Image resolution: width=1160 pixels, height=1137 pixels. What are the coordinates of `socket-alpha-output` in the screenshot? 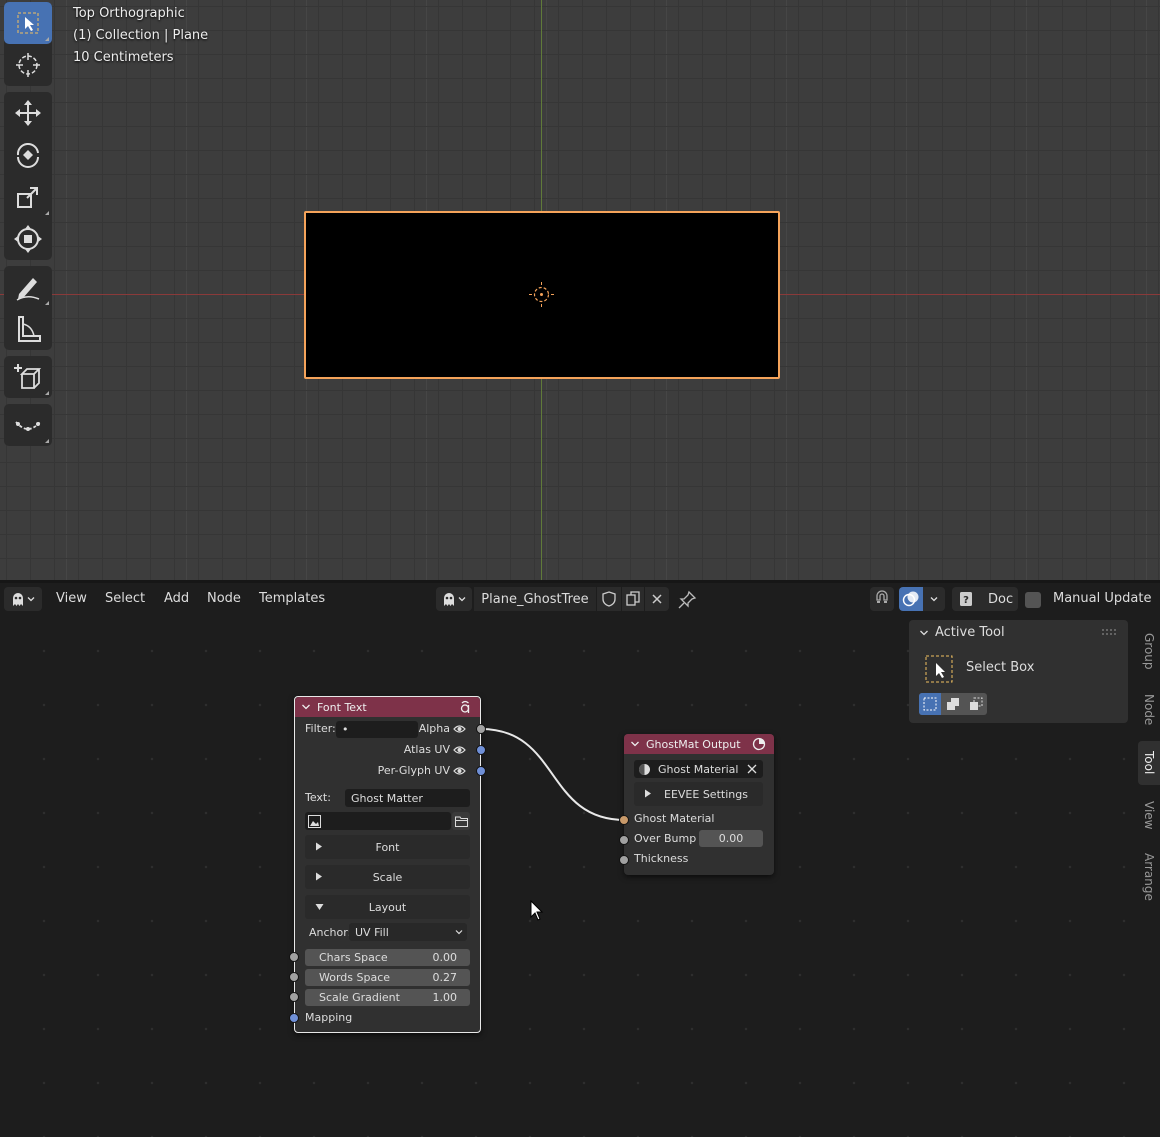 It's located at (481, 729).